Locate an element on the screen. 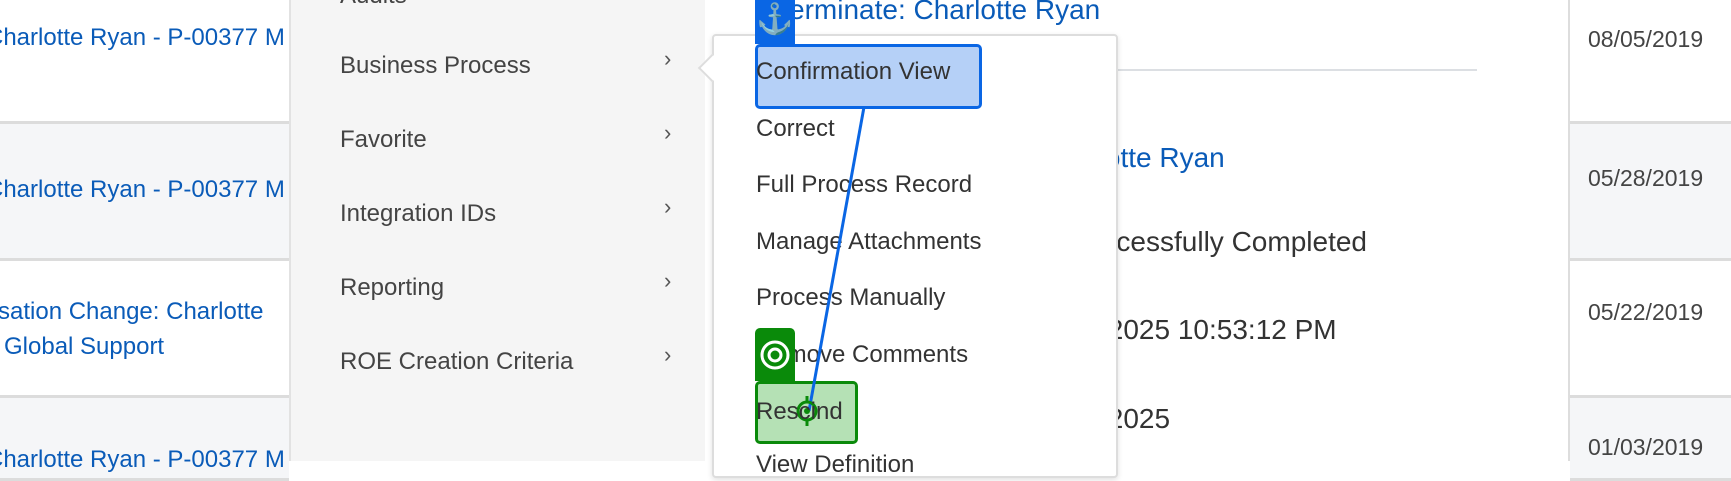  date: 05/22/2019 is located at coordinates (1646, 312).